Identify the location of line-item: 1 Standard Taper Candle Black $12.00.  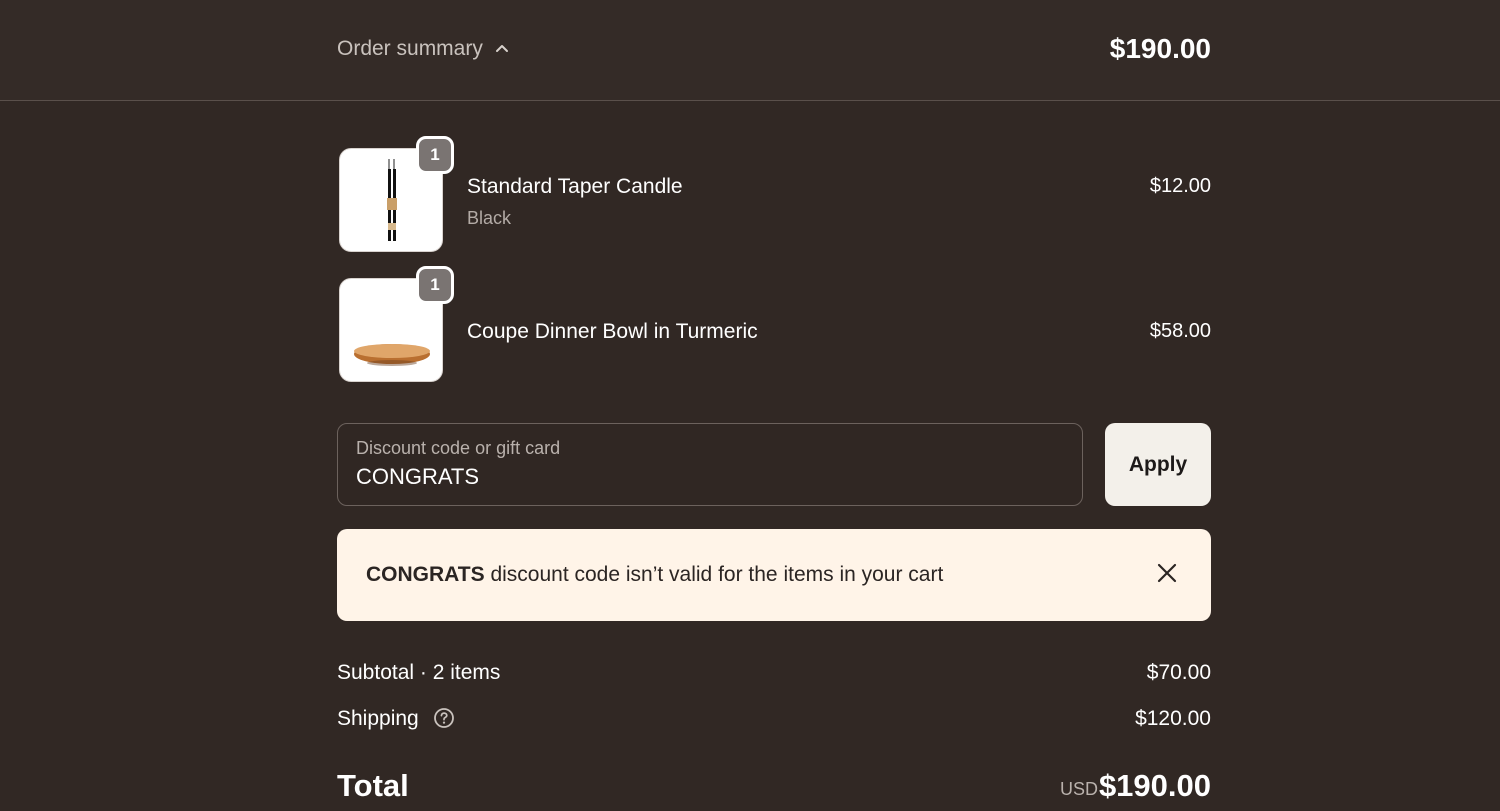
(774, 195).